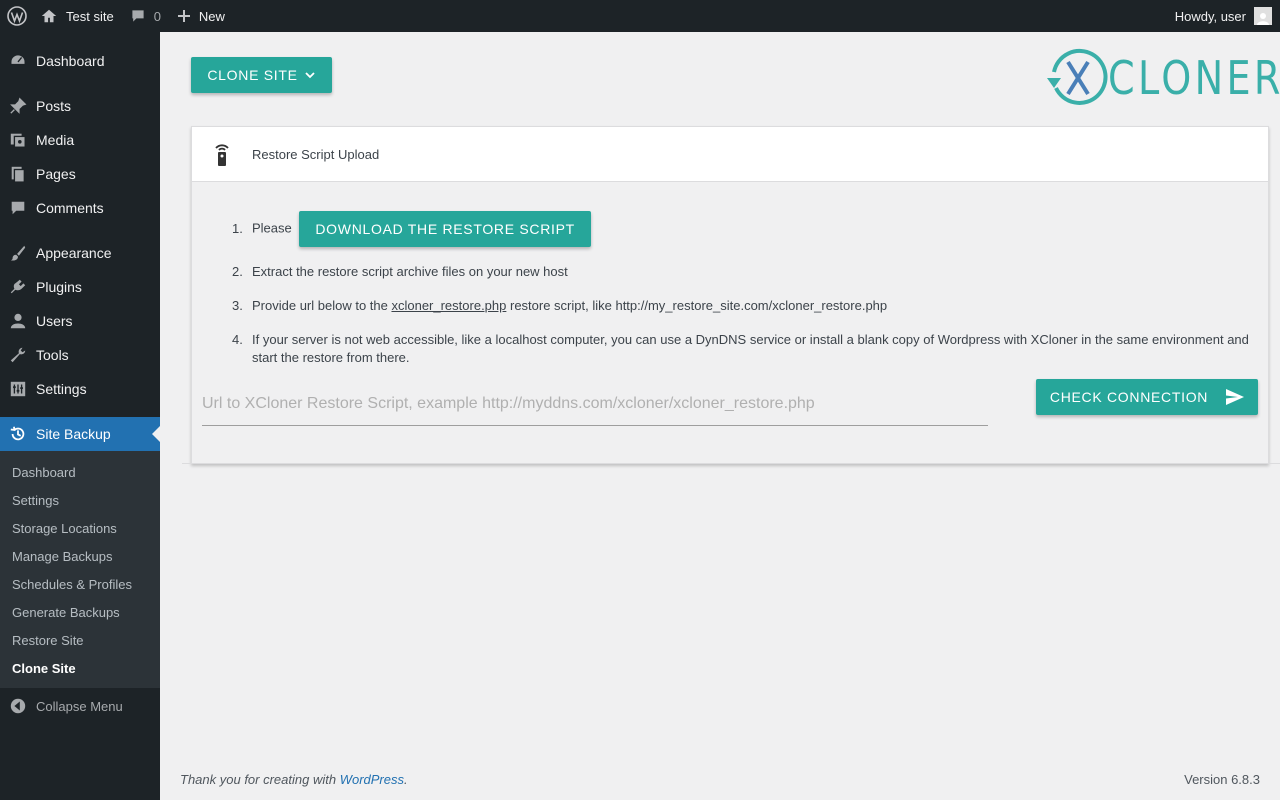  What do you see at coordinates (309, 75) in the screenshot?
I see `chevron-down-icon` at bounding box center [309, 75].